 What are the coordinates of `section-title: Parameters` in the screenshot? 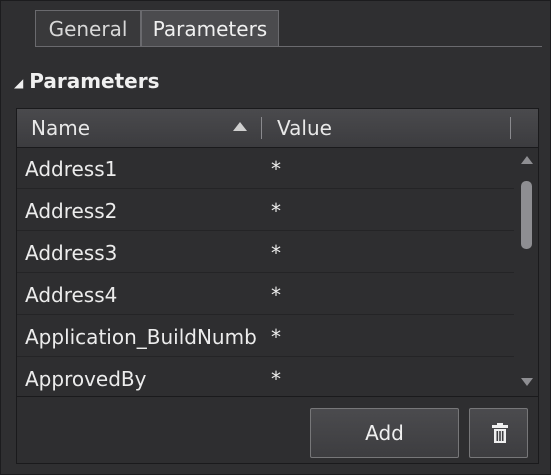 It's located at (94, 81).